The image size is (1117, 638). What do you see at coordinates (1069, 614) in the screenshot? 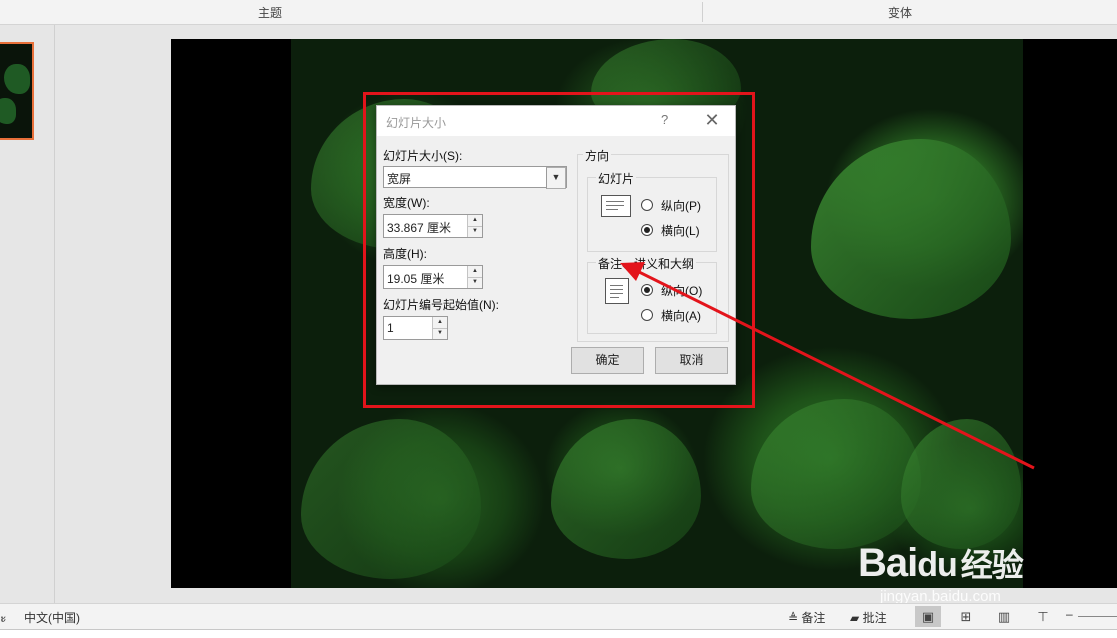
I see `zoom-out-icon: –` at bounding box center [1069, 614].